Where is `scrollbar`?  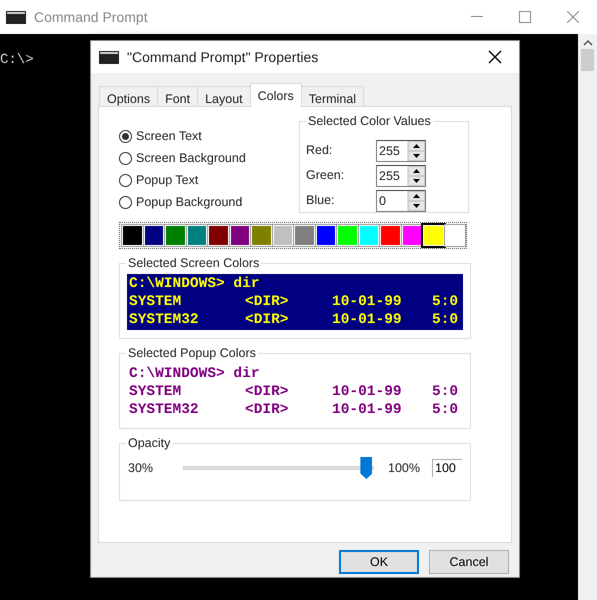 scrollbar is located at coordinates (587, 317).